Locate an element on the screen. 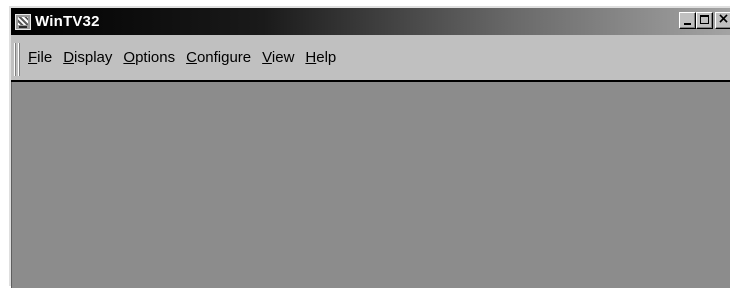  menu-file: File is located at coordinates (40, 57).